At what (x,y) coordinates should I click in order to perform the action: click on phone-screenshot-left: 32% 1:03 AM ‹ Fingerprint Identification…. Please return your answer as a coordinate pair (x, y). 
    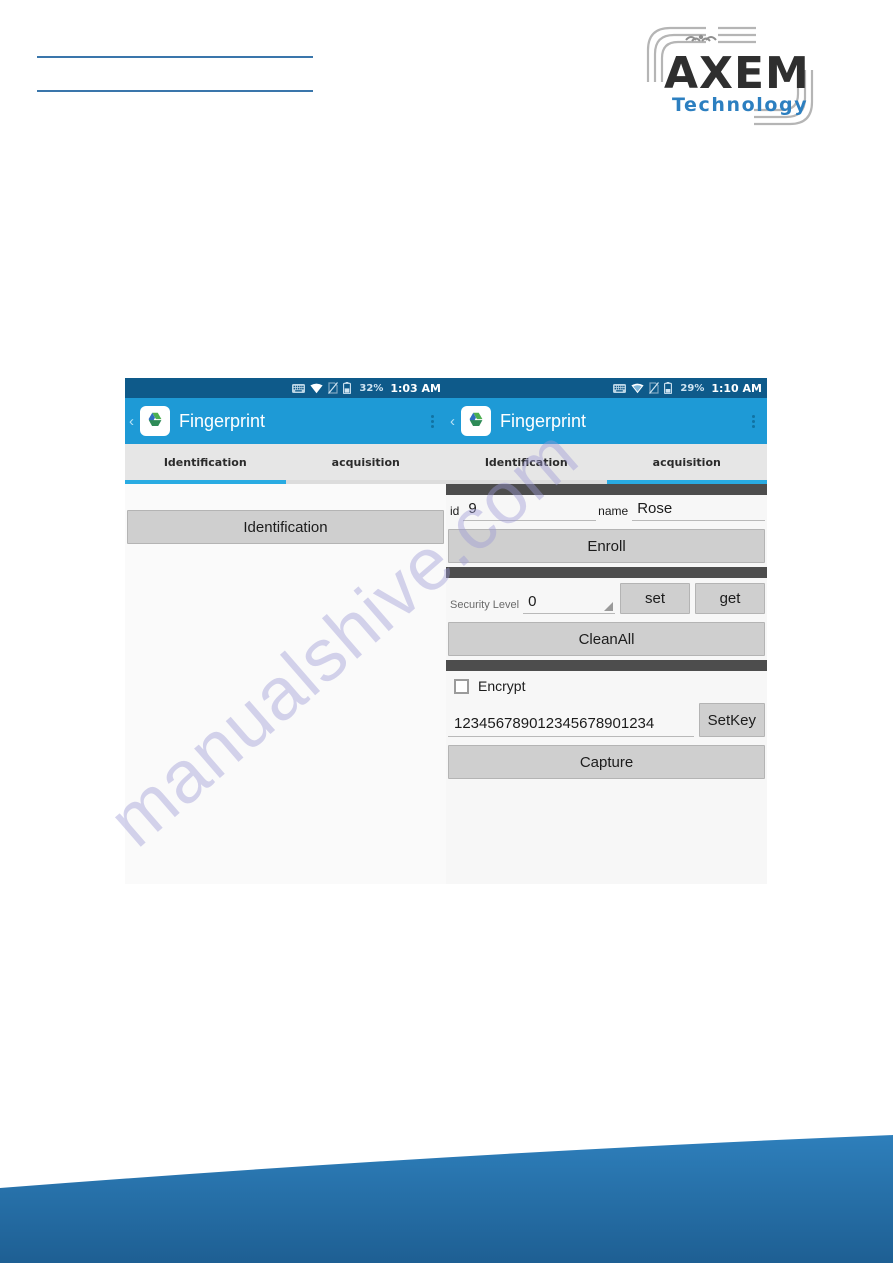
    Looking at the image, I should click on (285, 631).